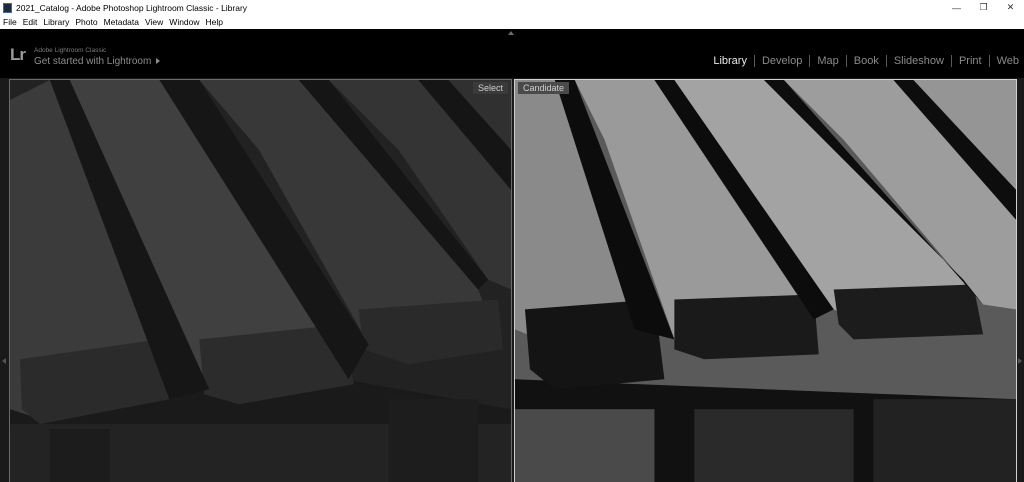 This screenshot has width=1024, height=482. Describe the element at coordinates (214, 22) in the screenshot. I see `menu-help: Help` at that location.